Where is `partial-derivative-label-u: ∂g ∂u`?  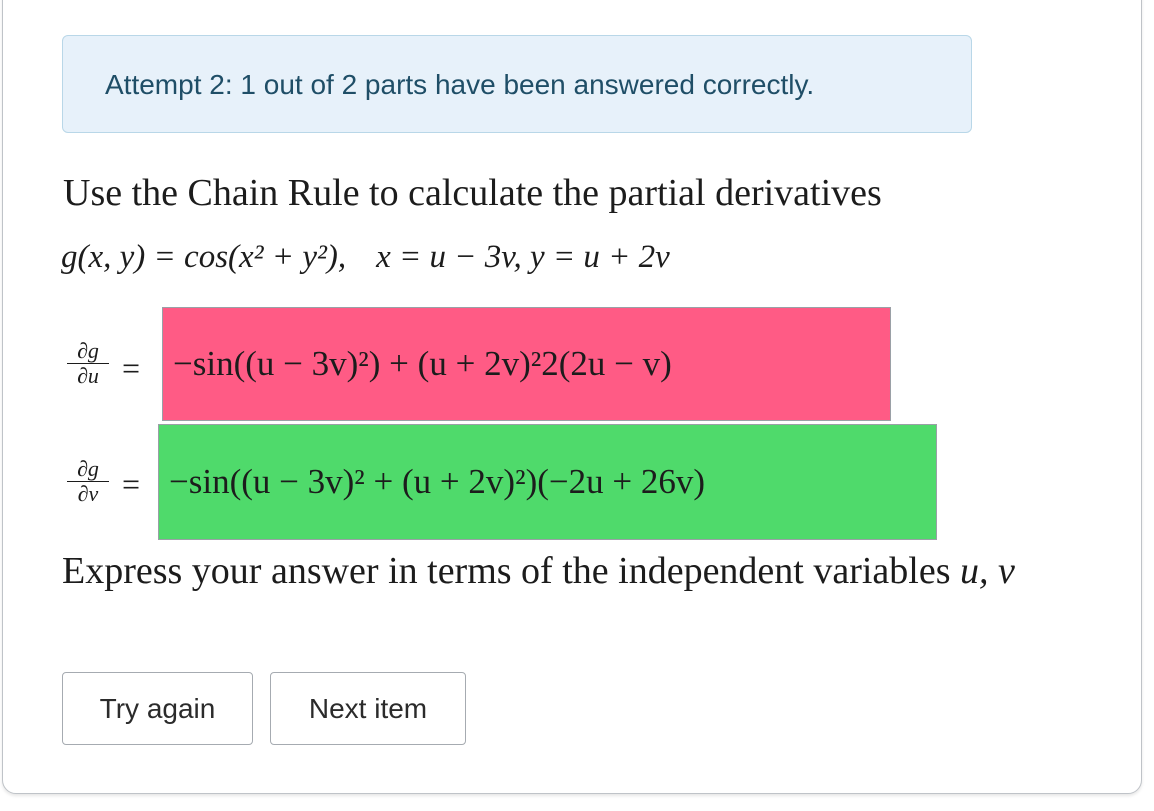 partial-derivative-label-u: ∂g ∂u is located at coordinates (88, 363).